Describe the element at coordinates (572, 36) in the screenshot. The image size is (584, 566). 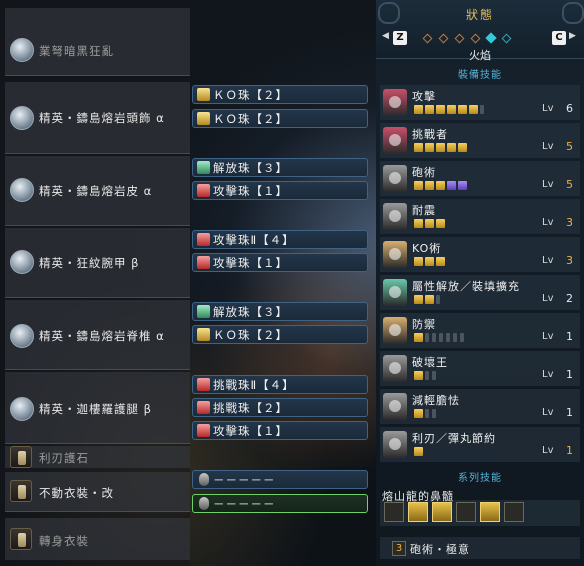
I see `arrow-right-icon: ▶` at that location.